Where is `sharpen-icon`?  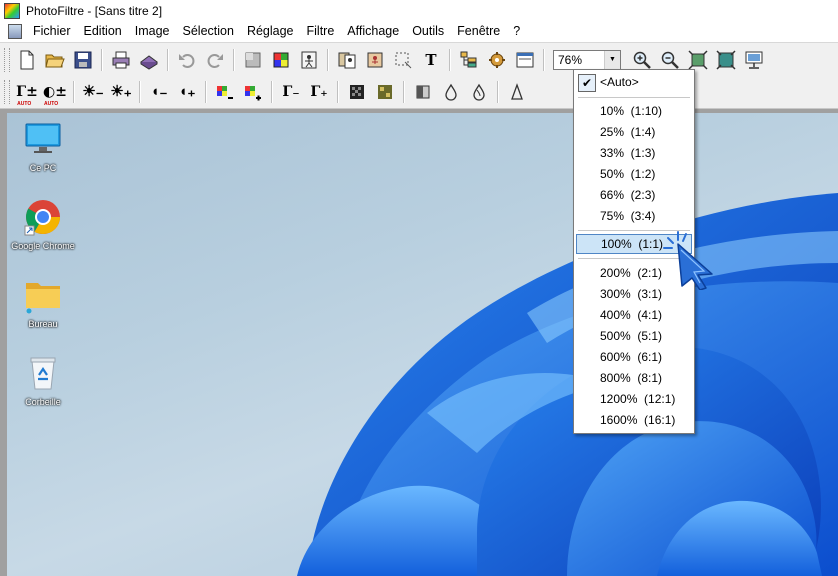 sharpen-icon is located at coordinates (517, 91).